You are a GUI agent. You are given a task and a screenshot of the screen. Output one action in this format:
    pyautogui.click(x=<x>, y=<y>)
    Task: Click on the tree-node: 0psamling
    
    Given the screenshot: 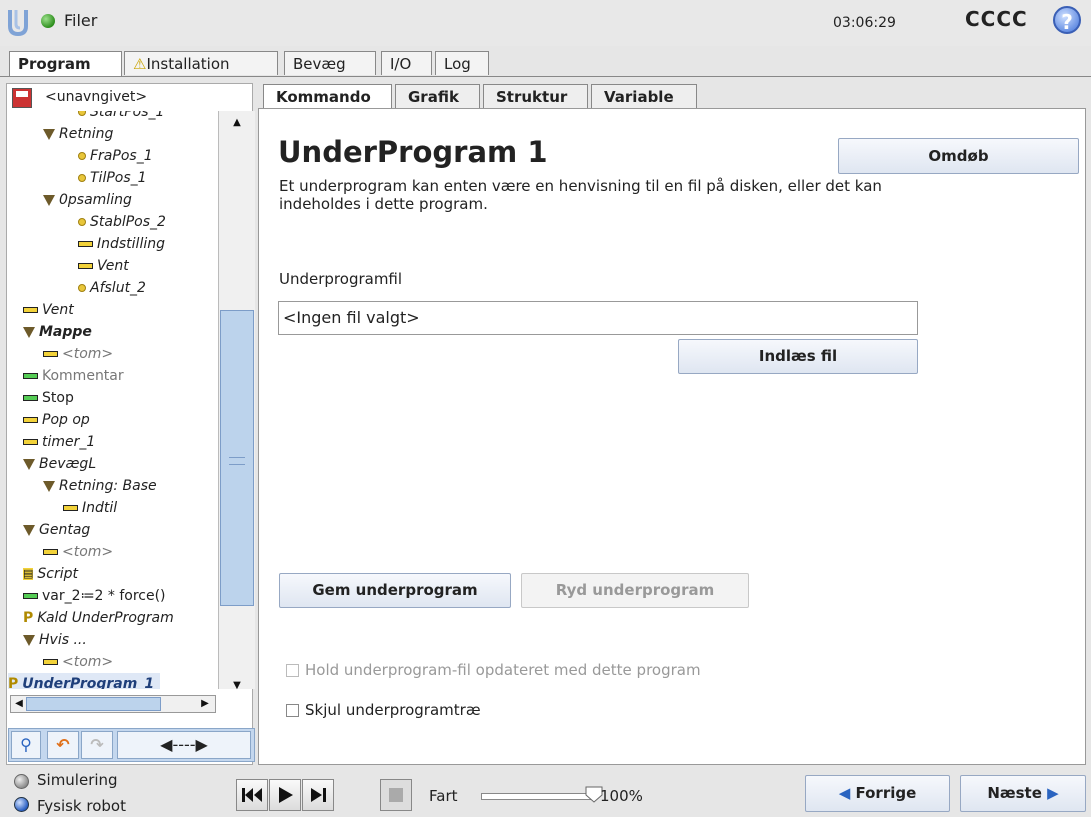 What is the action you would take?
    pyautogui.click(x=87, y=200)
    